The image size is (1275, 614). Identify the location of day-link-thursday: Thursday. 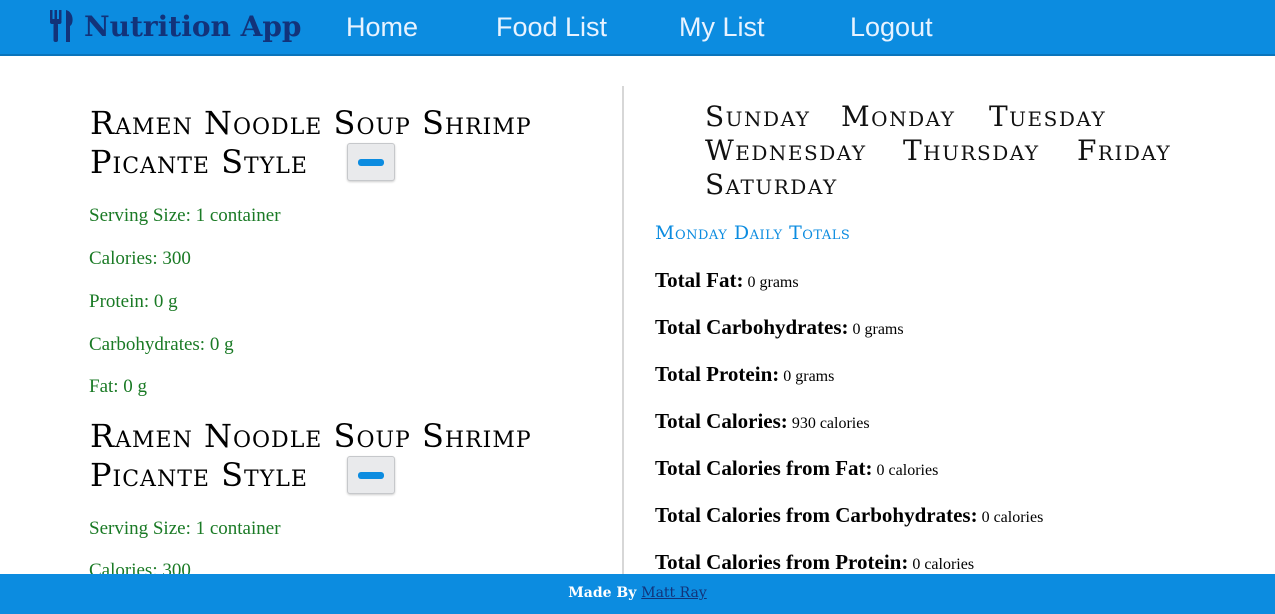
(971, 150).